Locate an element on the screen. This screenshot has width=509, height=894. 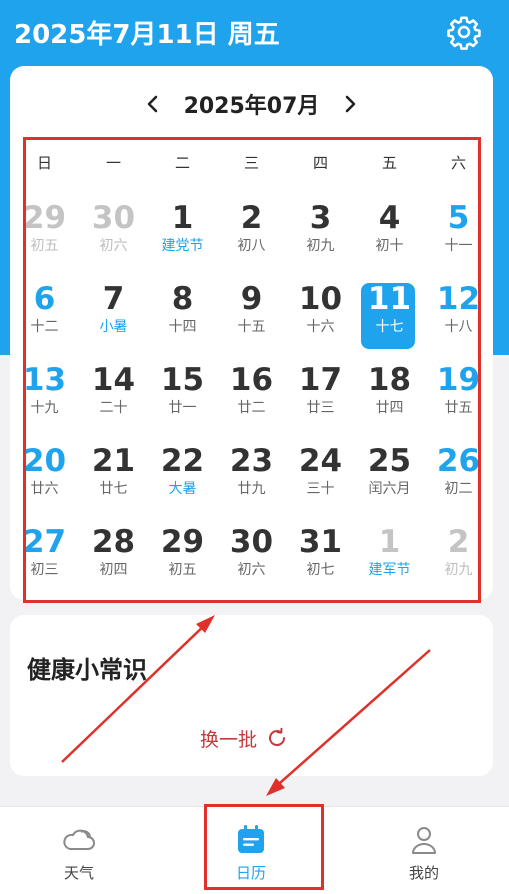
day-number: 5 is located at coordinates (458, 218).